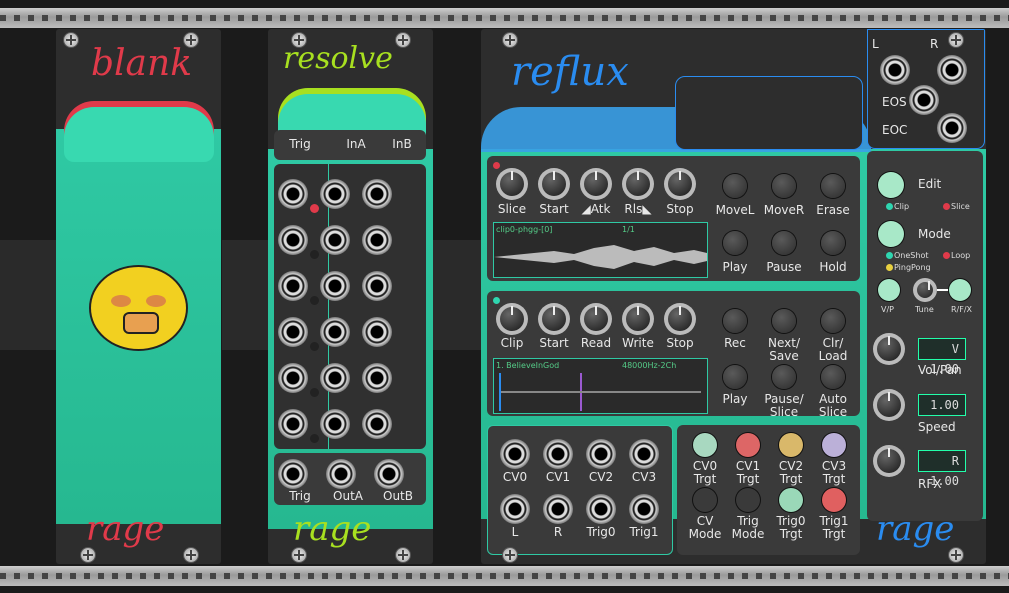 The height and width of the screenshot is (593, 1009). Describe the element at coordinates (784, 405) in the screenshot. I see `pause-slice-label: Pause/ Slice` at that location.